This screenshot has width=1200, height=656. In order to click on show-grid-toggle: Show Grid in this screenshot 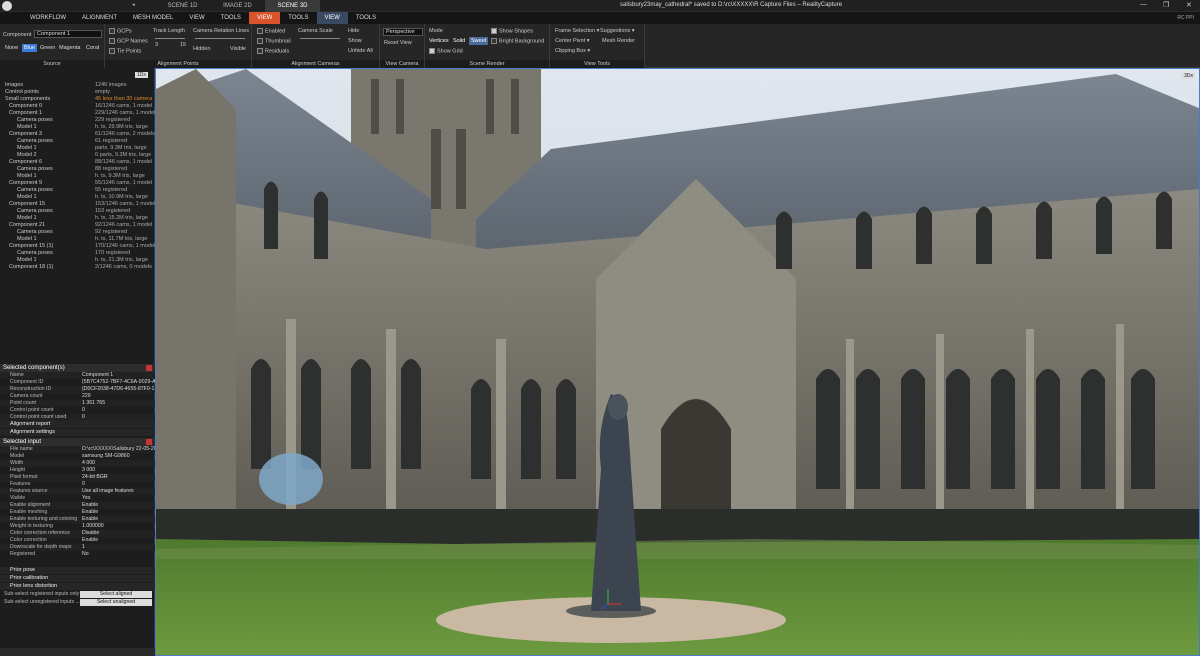, I will do `click(446, 51)`.